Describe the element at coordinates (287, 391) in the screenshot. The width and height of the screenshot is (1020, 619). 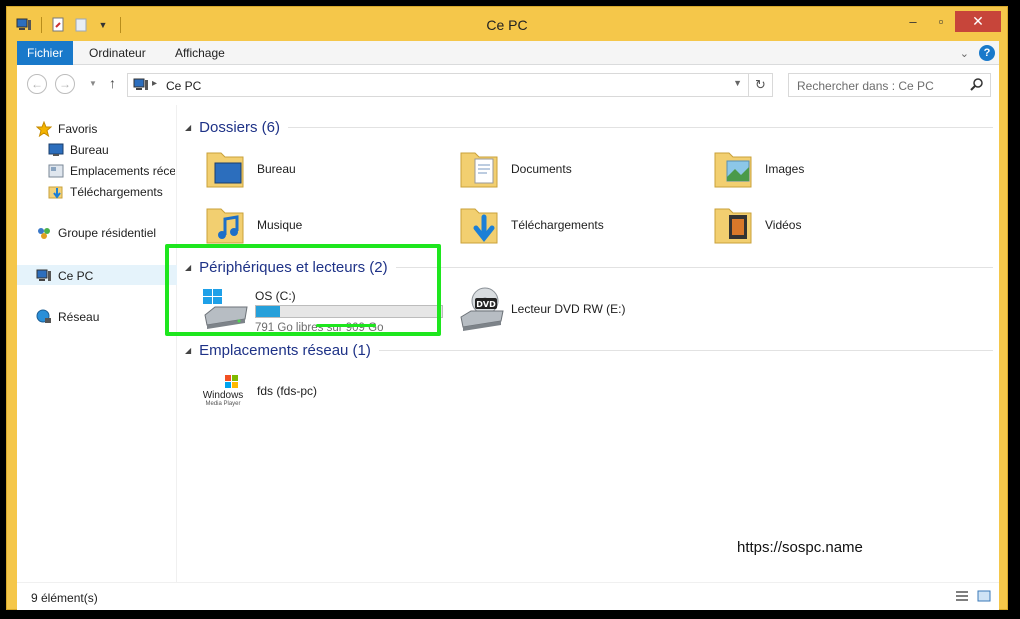
I see `network-label: fds (fds-pc)` at that location.